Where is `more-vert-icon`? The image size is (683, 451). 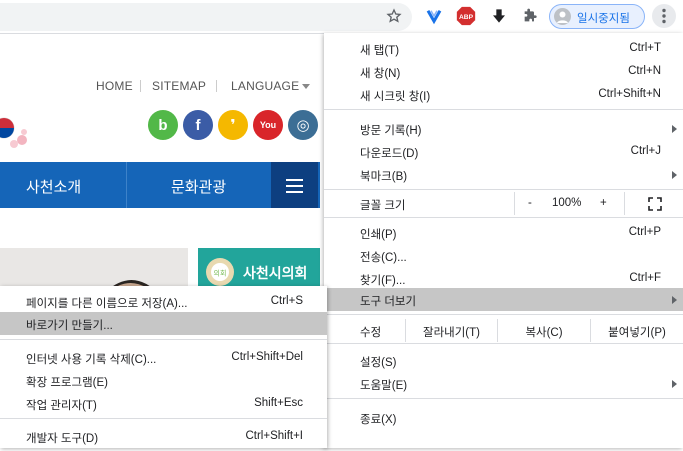 more-vert-icon is located at coordinates (664, 16).